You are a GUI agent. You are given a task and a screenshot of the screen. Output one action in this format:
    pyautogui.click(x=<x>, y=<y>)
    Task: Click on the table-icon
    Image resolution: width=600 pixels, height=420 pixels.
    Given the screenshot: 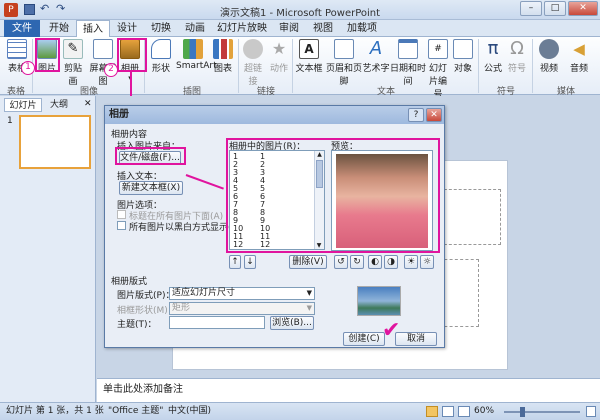 What is the action you would take?
    pyautogui.click(x=17, y=49)
    